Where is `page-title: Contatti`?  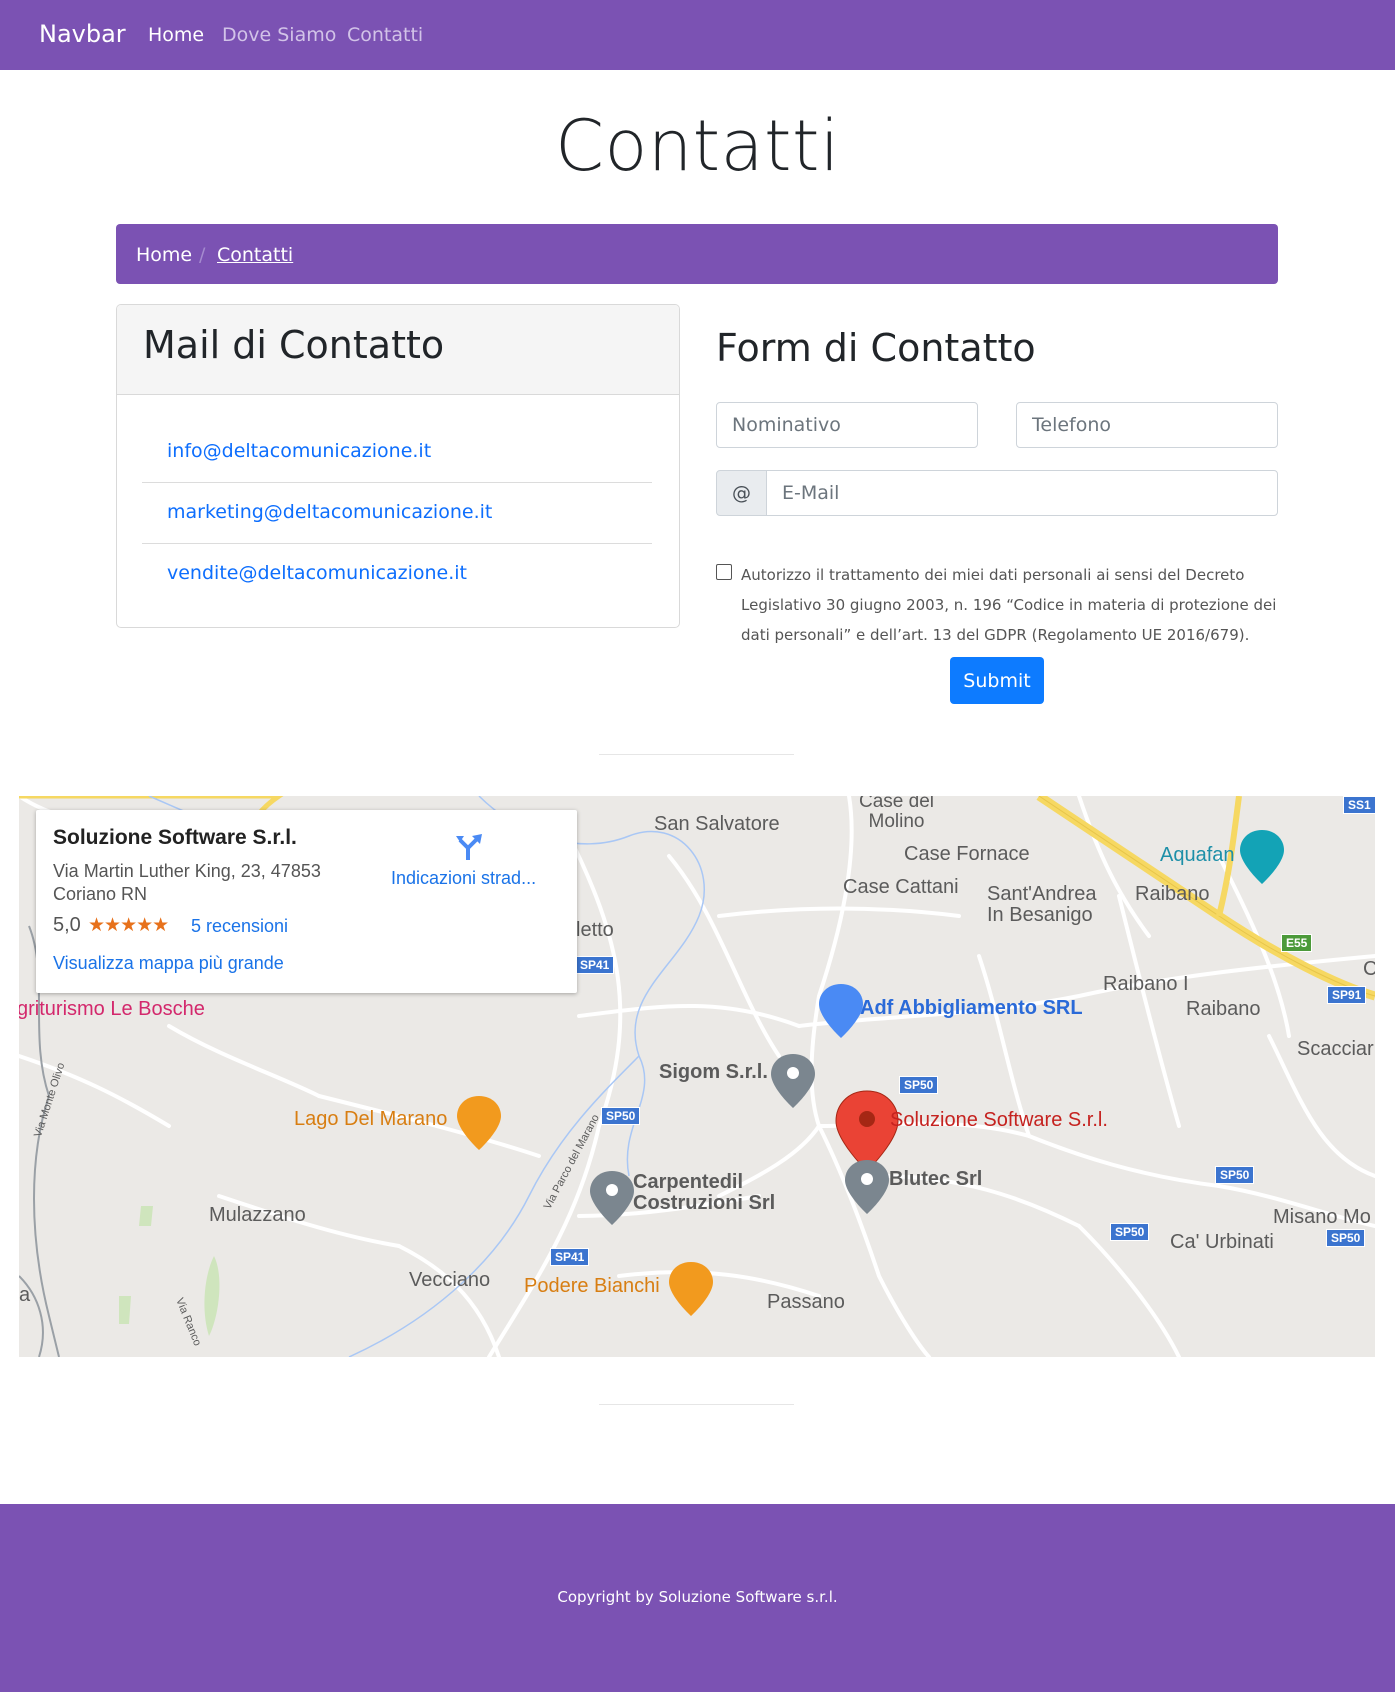
page-title: Contatti is located at coordinates (697, 146).